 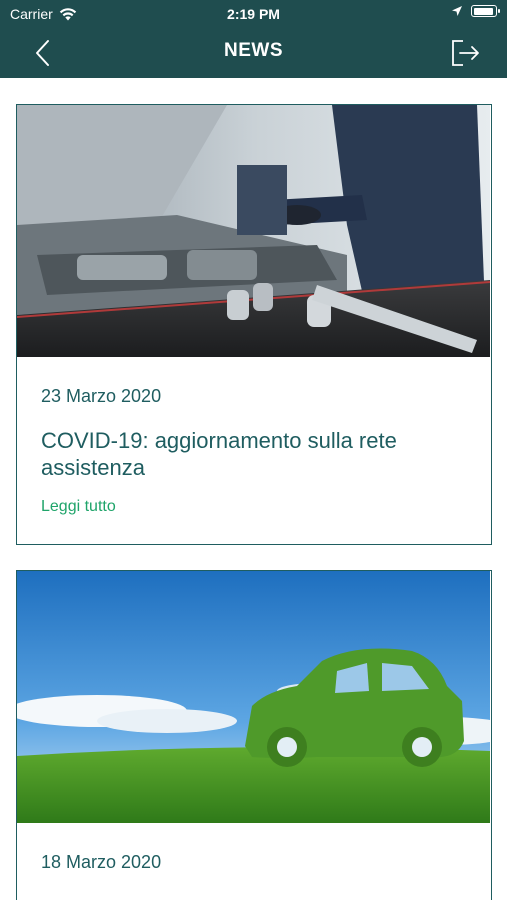 What do you see at coordinates (457, 11) in the screenshot?
I see `location-arrow-icon` at bounding box center [457, 11].